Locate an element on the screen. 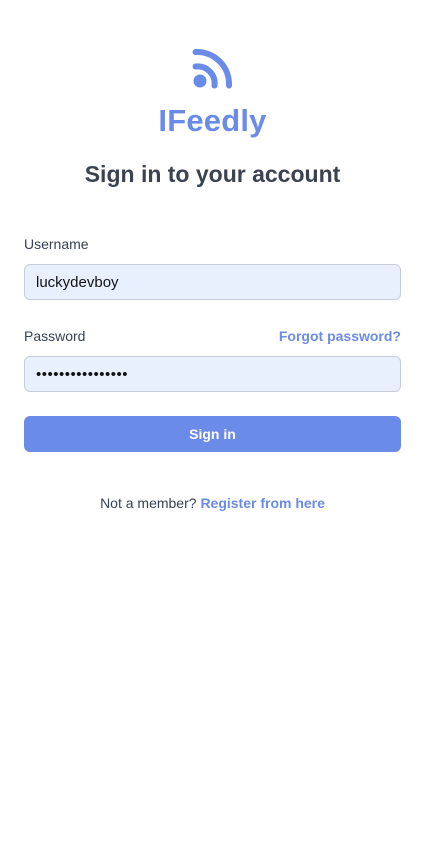 Image resolution: width=425 pixels, height=847 pixels. forgot-password-link: Forgot password? is located at coordinates (340, 336).